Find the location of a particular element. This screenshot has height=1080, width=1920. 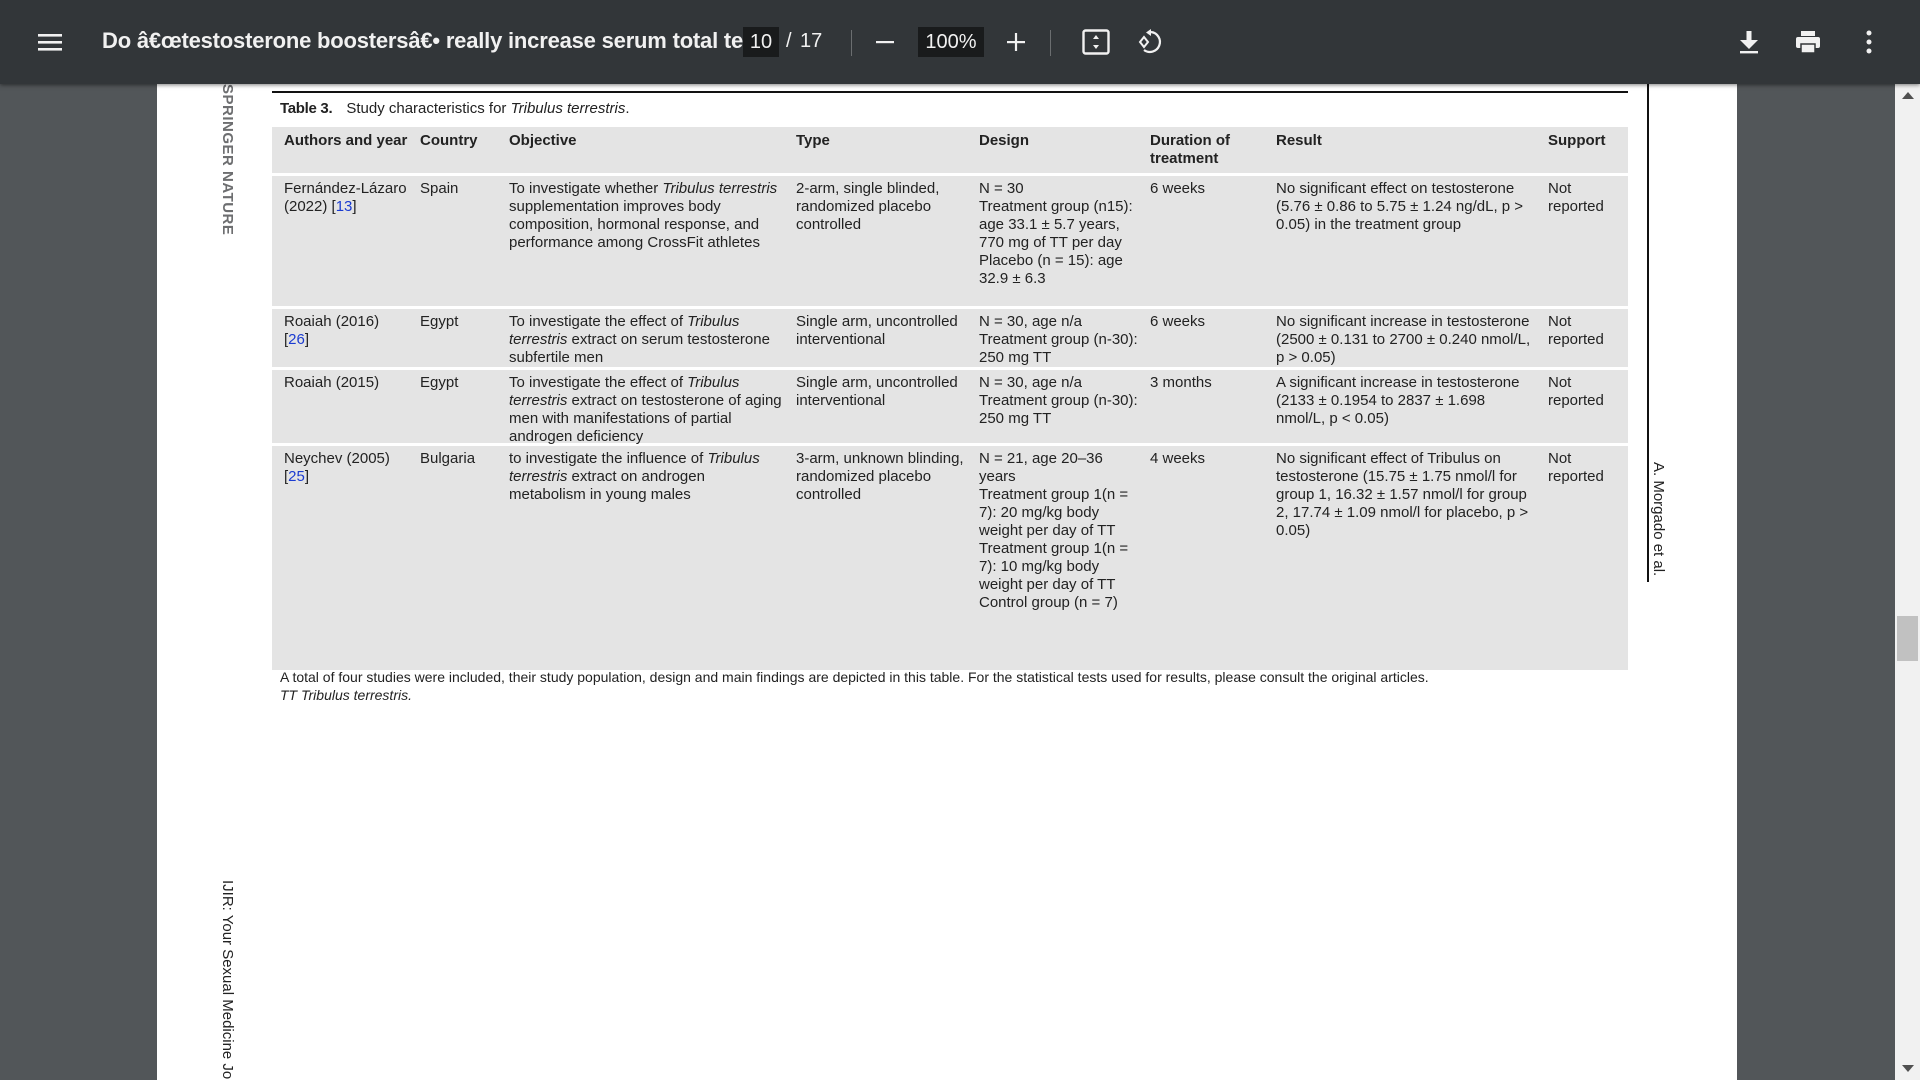

page-number-input: 10 is located at coordinates (761, 42).